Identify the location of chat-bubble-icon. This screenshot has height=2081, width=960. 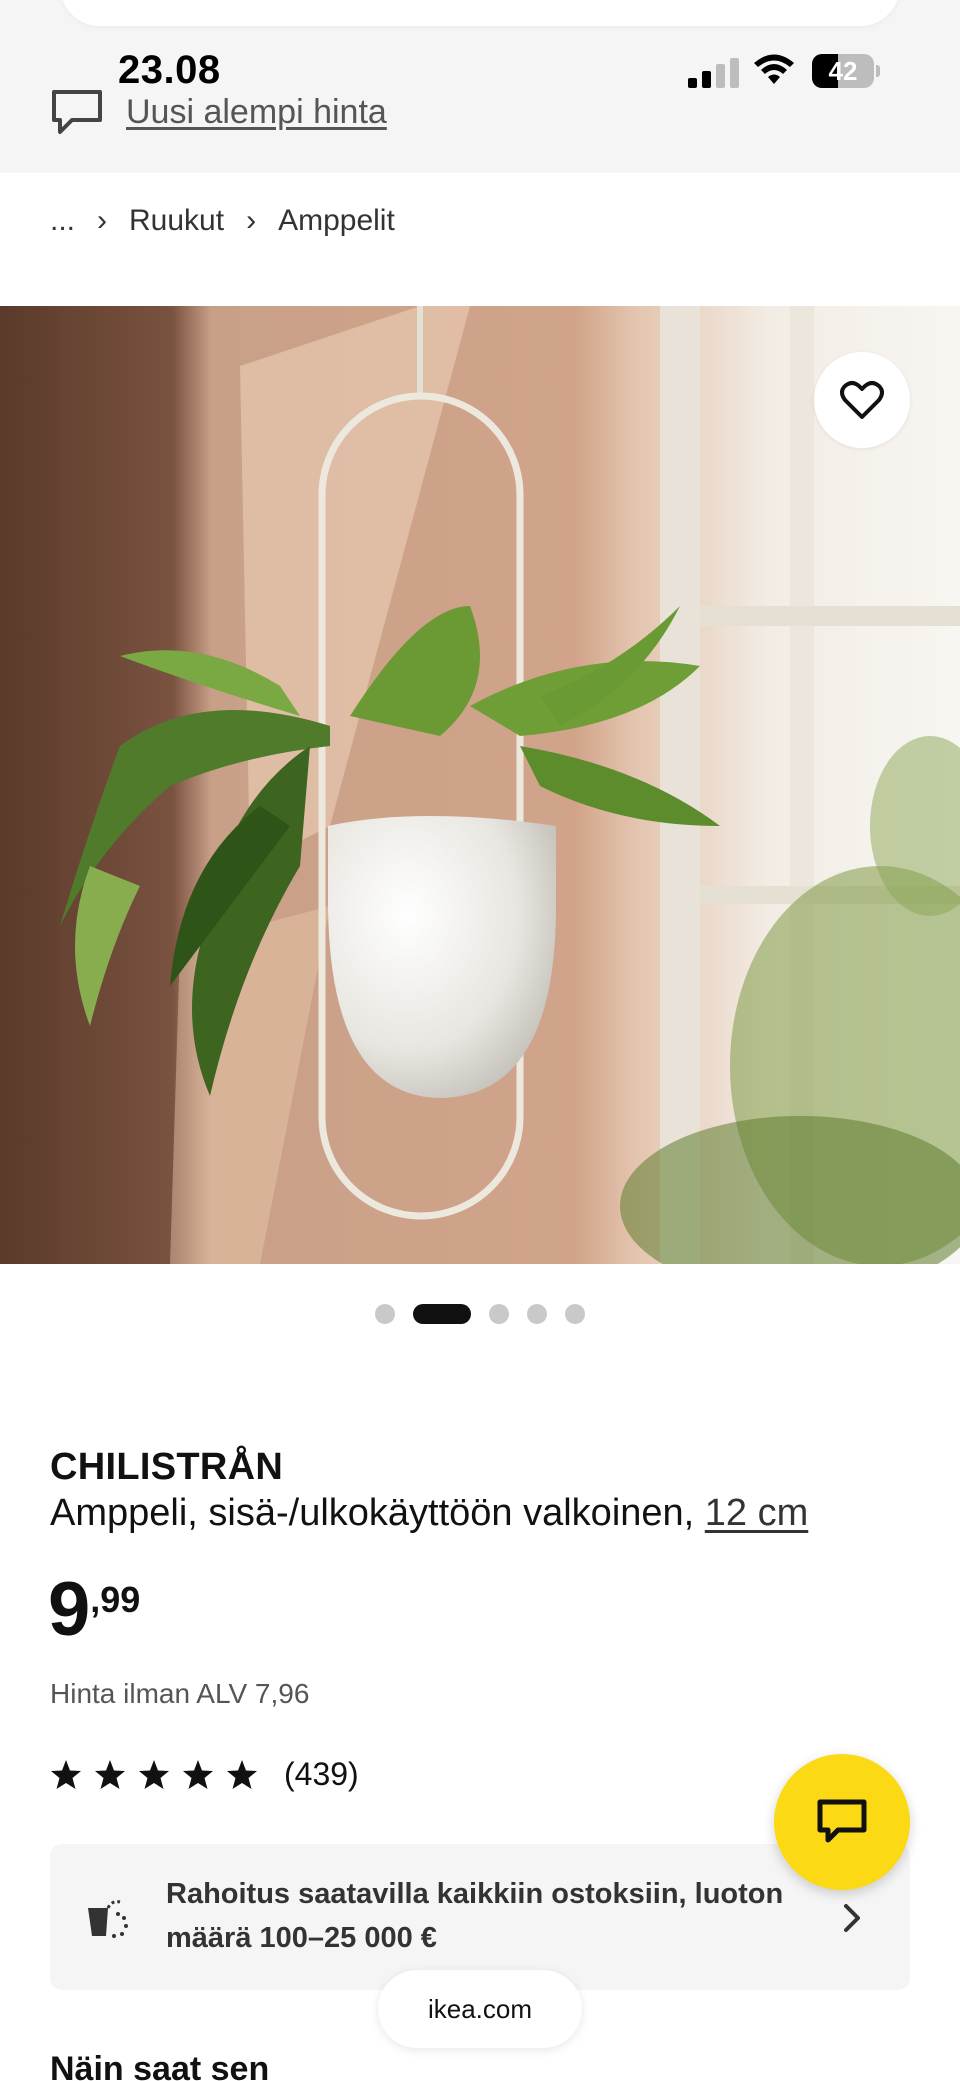
(77, 112).